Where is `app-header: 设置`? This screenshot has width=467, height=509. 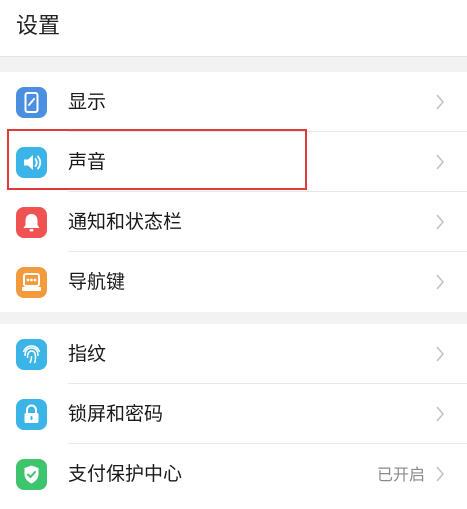
app-header: 设置 is located at coordinates (233, 28).